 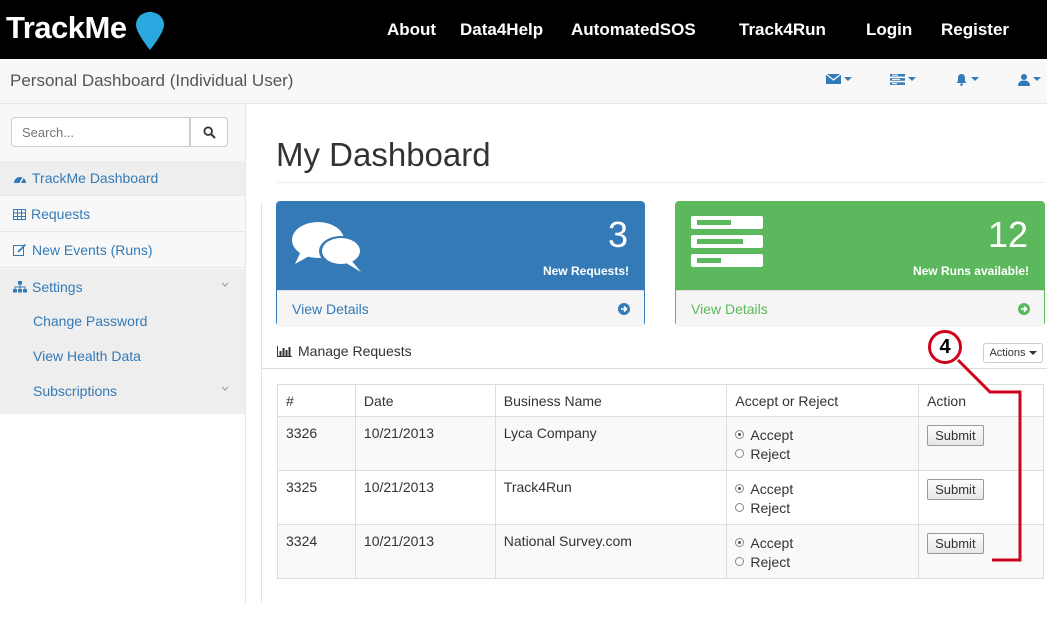 I want to click on cell-business: Track4Run, so click(x=611, y=497).